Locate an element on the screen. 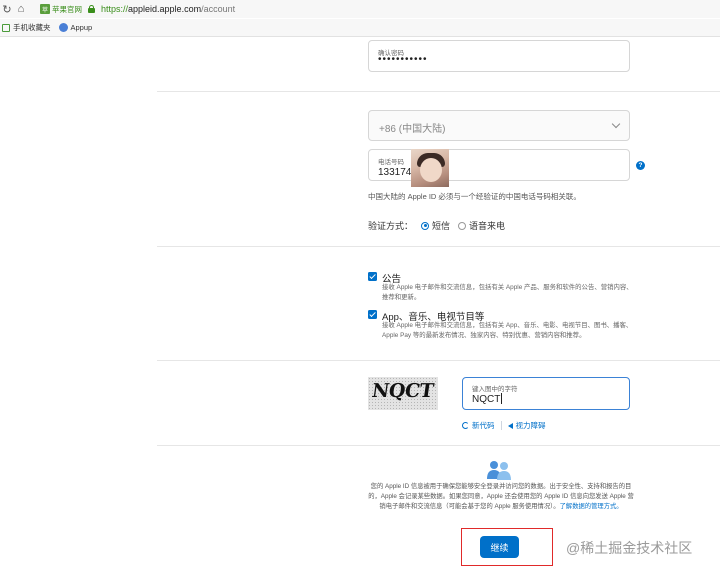 This screenshot has height=571, width=720. help-icon: ? is located at coordinates (640, 165).